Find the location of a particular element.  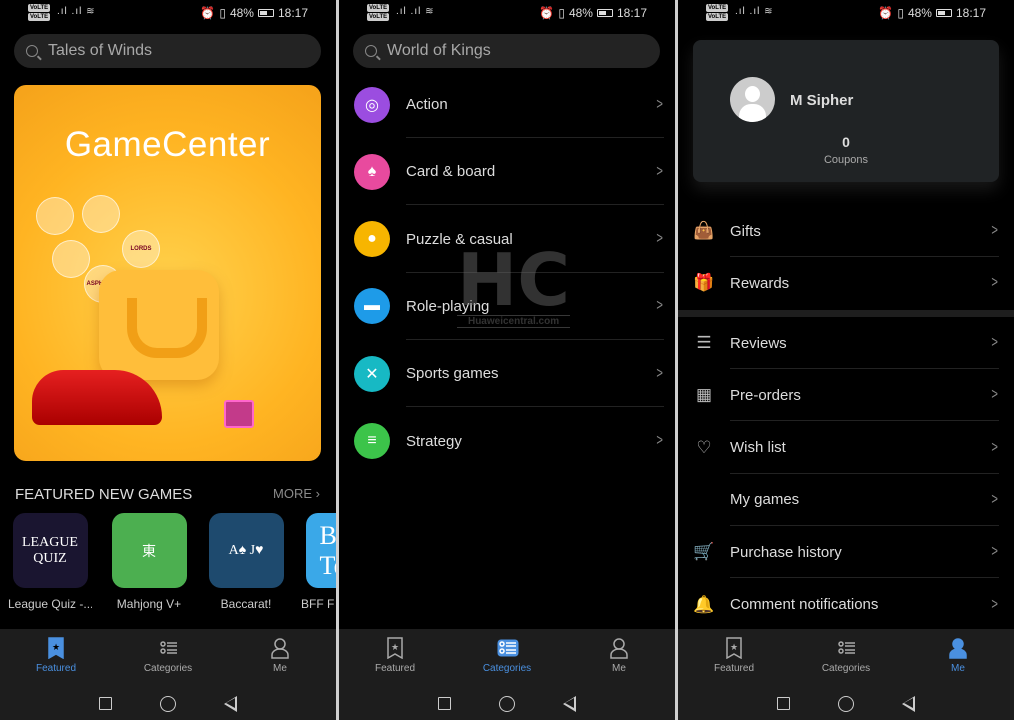

menu-item: 🔔 Comment notifications > is located at coordinates (846, 605).